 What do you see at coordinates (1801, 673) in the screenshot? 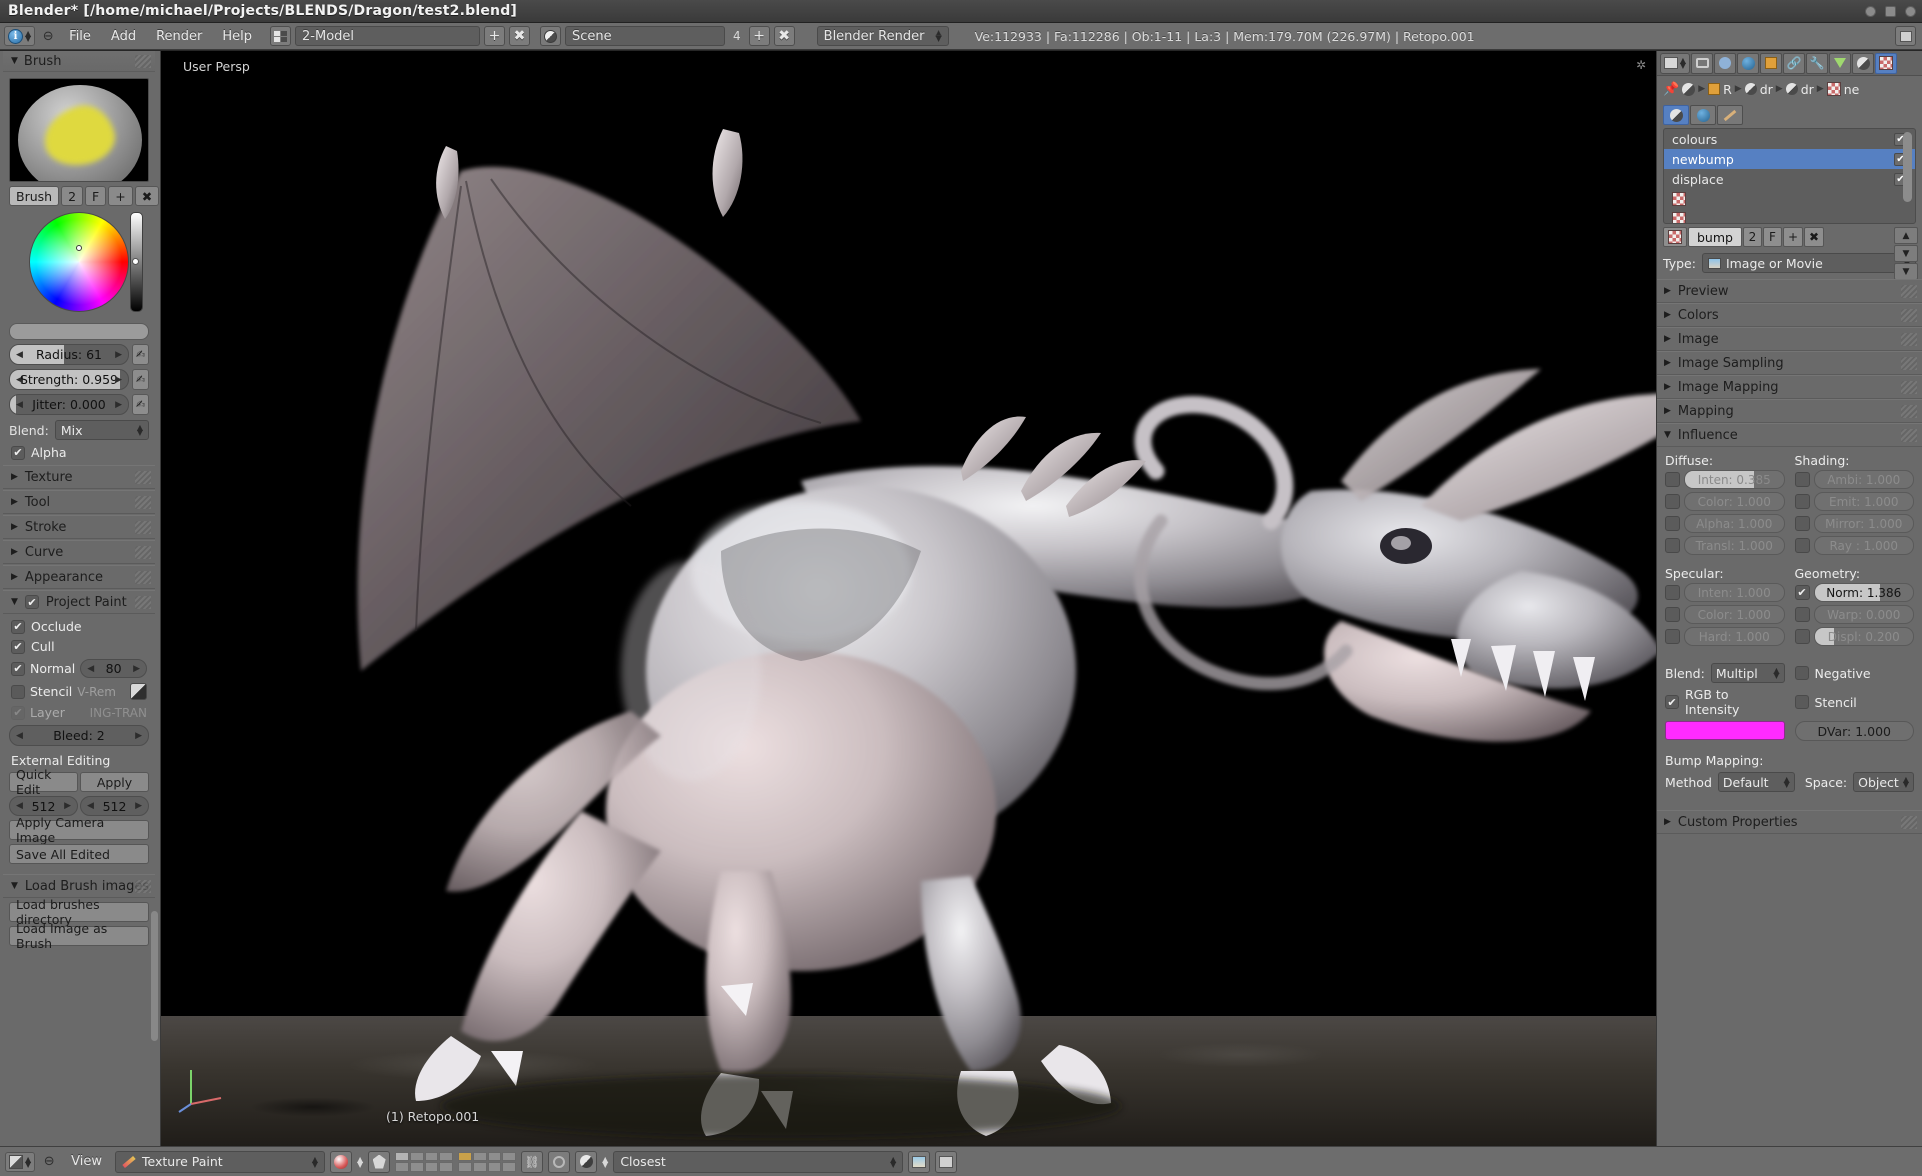
I see `negative-checkbox: ✔` at bounding box center [1801, 673].